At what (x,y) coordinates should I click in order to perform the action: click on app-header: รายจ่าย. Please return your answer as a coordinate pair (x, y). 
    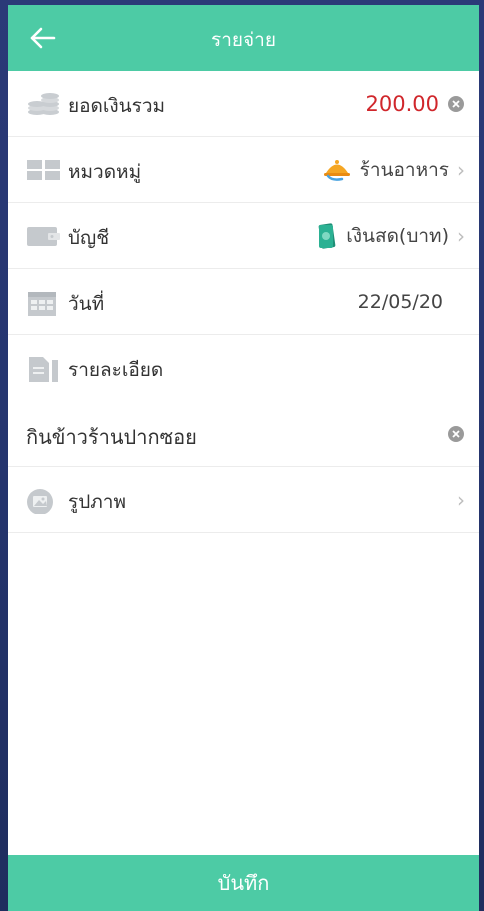
    Looking at the image, I should click on (243, 38).